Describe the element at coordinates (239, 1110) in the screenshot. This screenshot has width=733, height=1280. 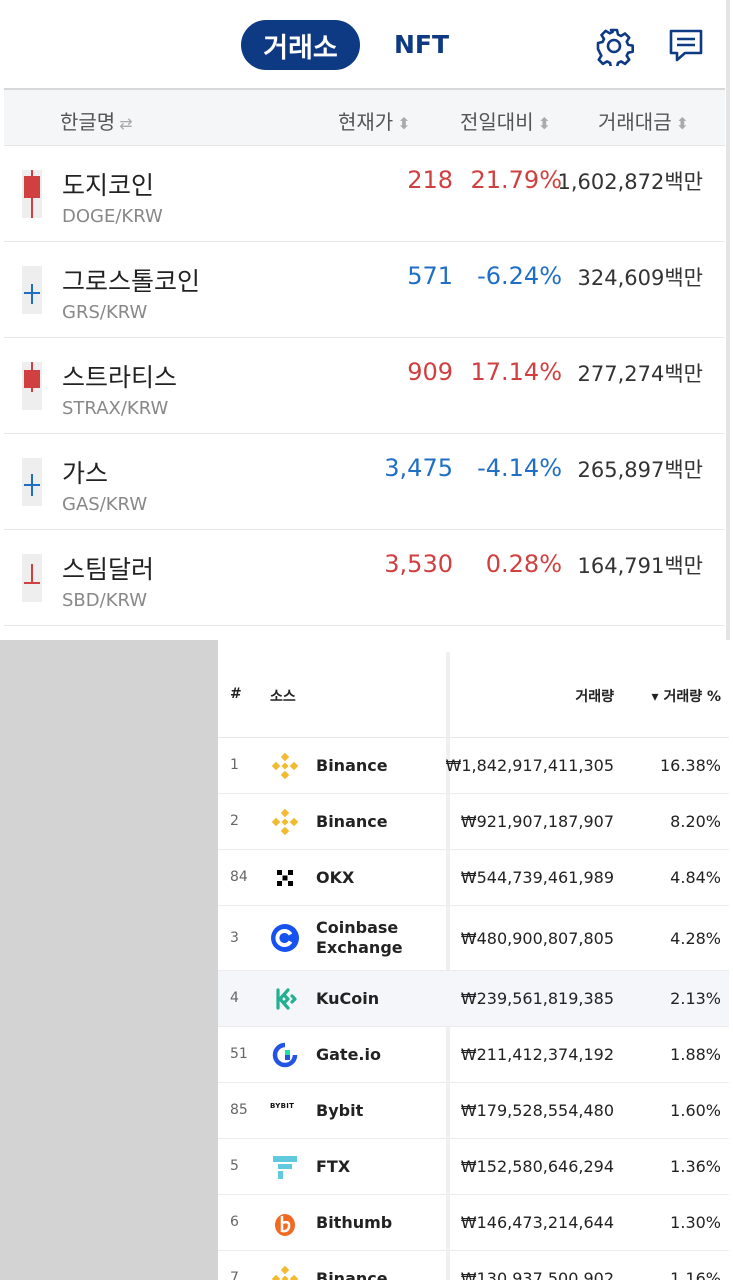
I see `row-rank: 85` at that location.